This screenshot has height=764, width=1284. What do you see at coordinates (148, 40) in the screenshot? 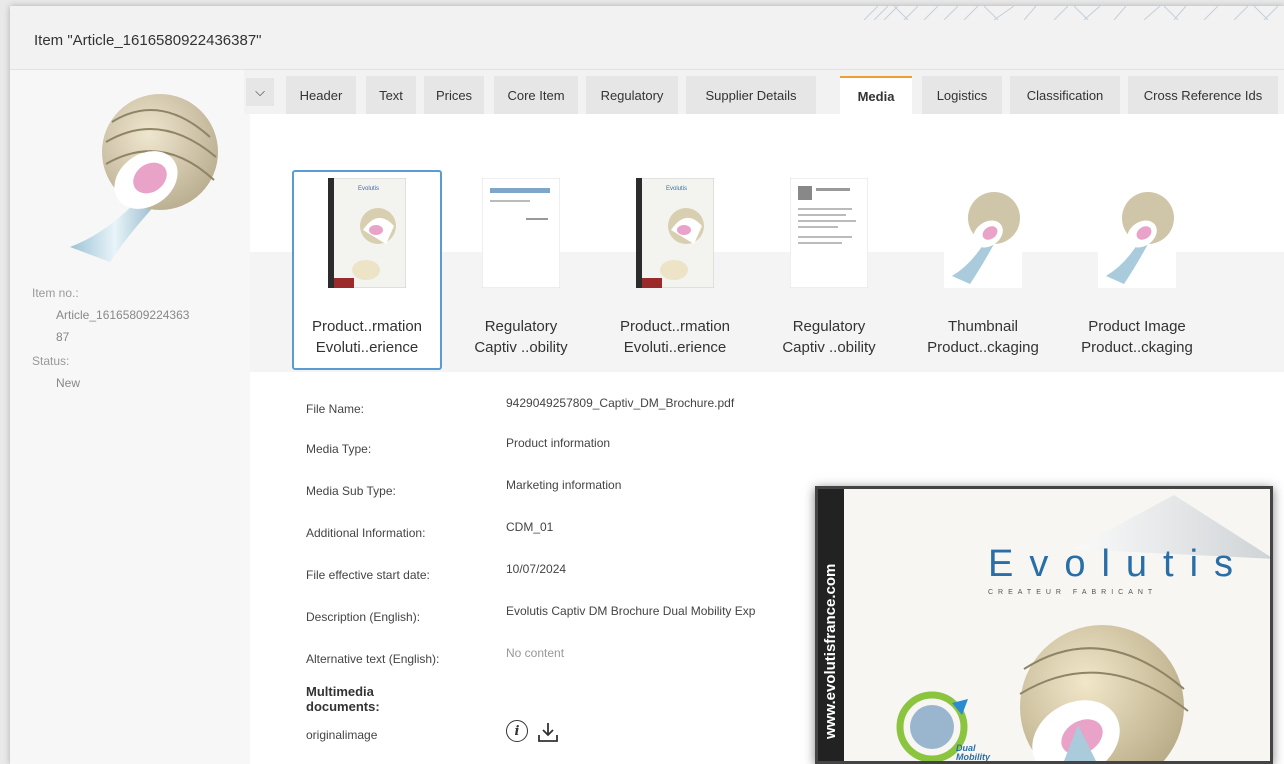
I see `window-title: Item "Article_1616580922436387"` at bounding box center [148, 40].